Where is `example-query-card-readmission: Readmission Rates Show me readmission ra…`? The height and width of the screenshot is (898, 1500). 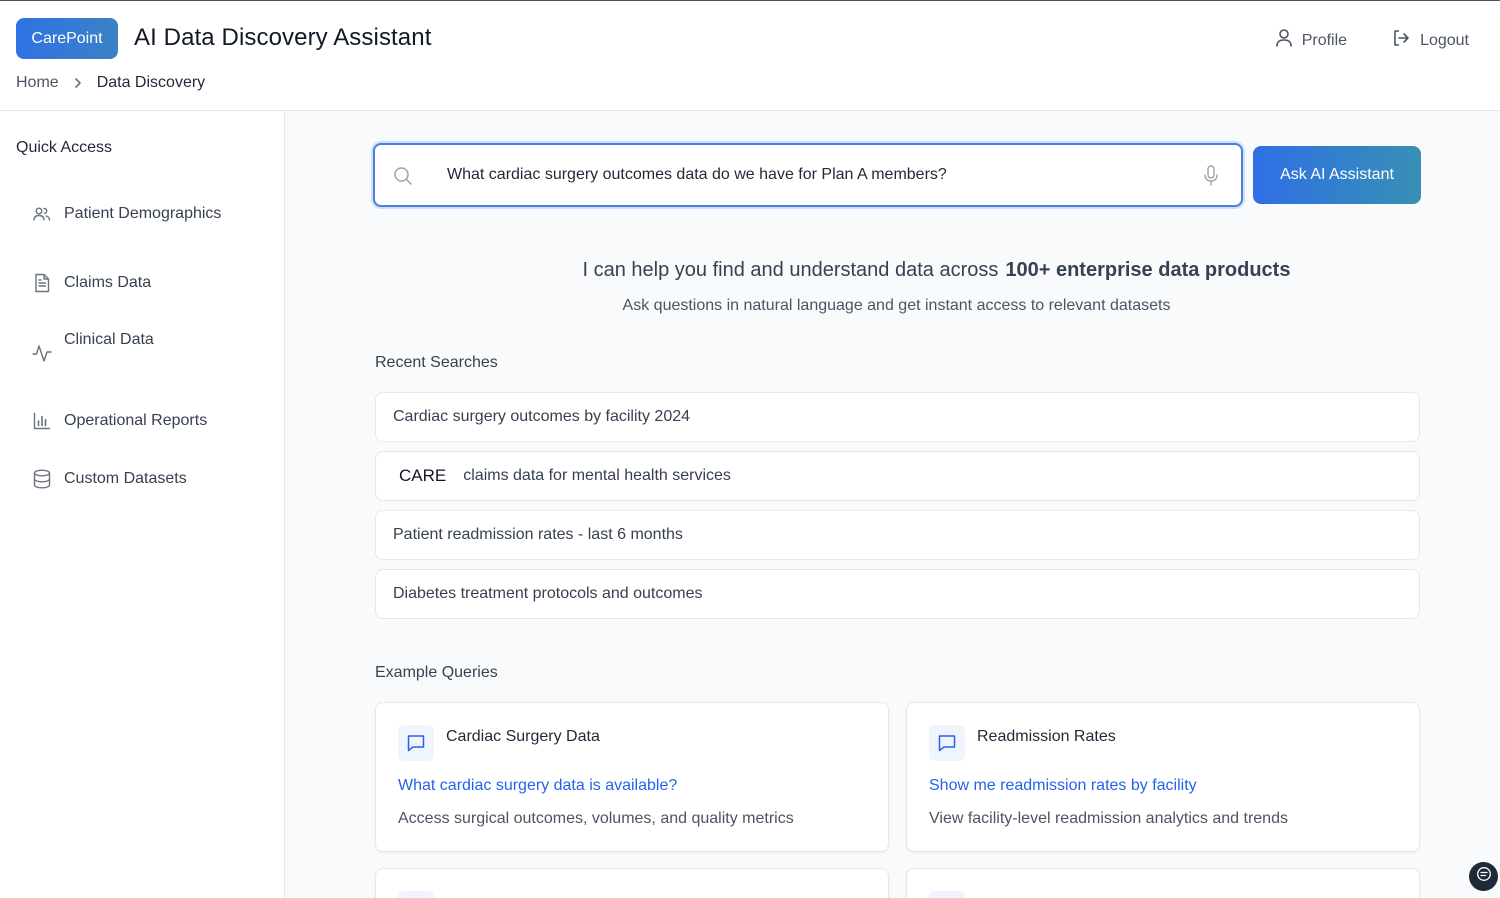
example-query-card-readmission: Readmission Rates Show me readmission ra… is located at coordinates (1163, 777).